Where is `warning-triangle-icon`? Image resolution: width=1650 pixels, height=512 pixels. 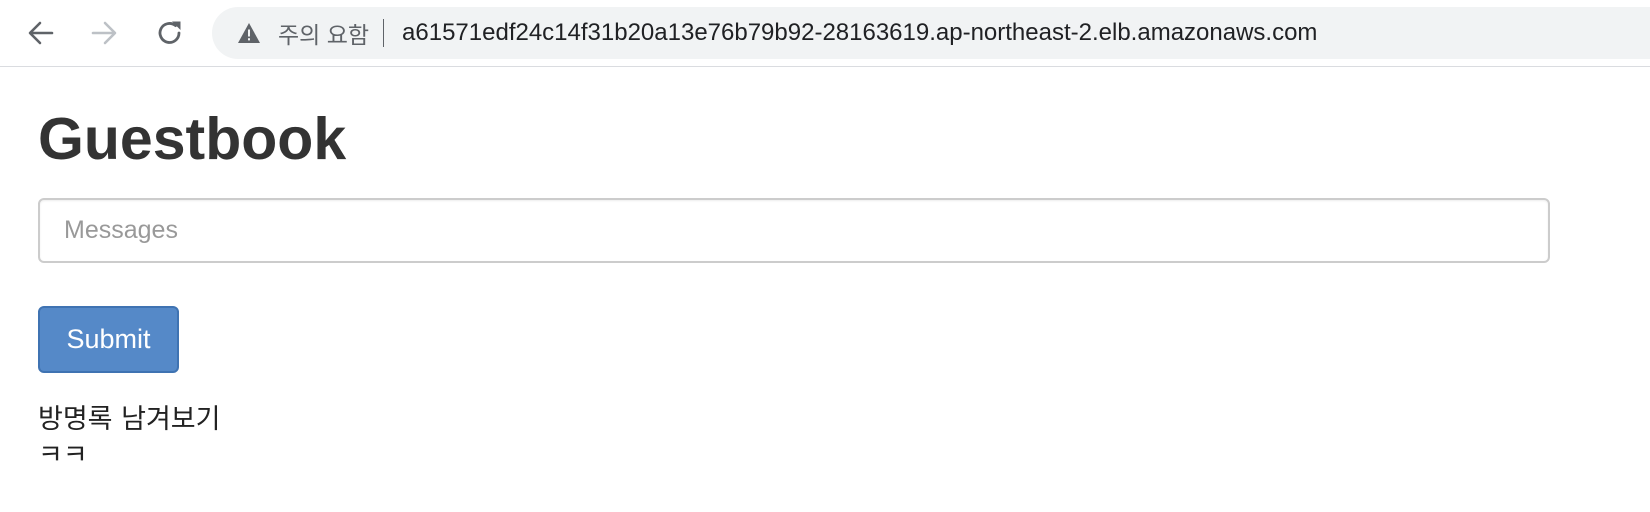
warning-triangle-icon is located at coordinates (249, 33).